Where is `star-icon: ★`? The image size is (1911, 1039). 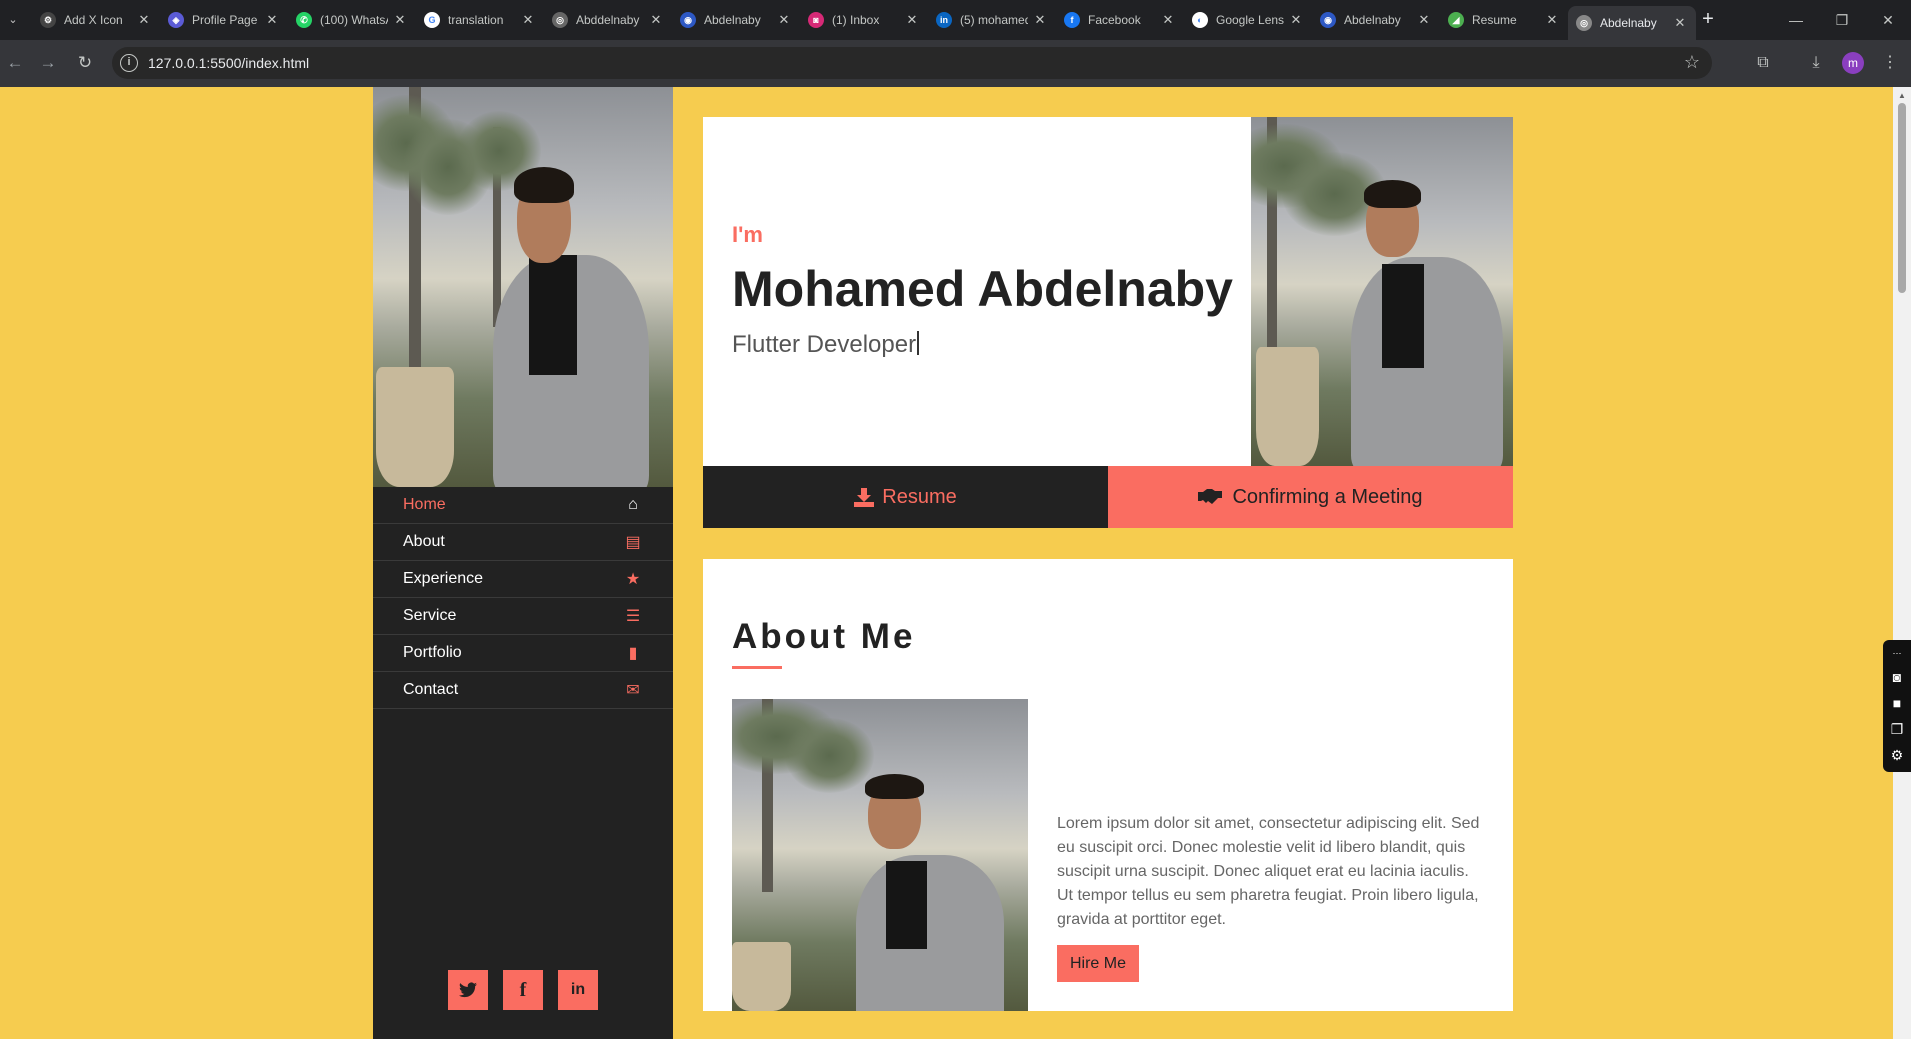 star-icon: ★ is located at coordinates (633, 579).